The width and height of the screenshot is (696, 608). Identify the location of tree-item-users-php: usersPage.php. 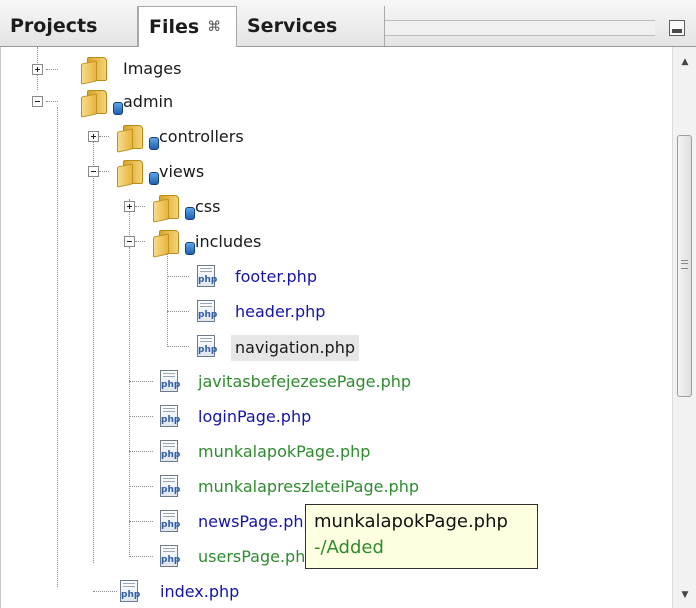
(257, 557).